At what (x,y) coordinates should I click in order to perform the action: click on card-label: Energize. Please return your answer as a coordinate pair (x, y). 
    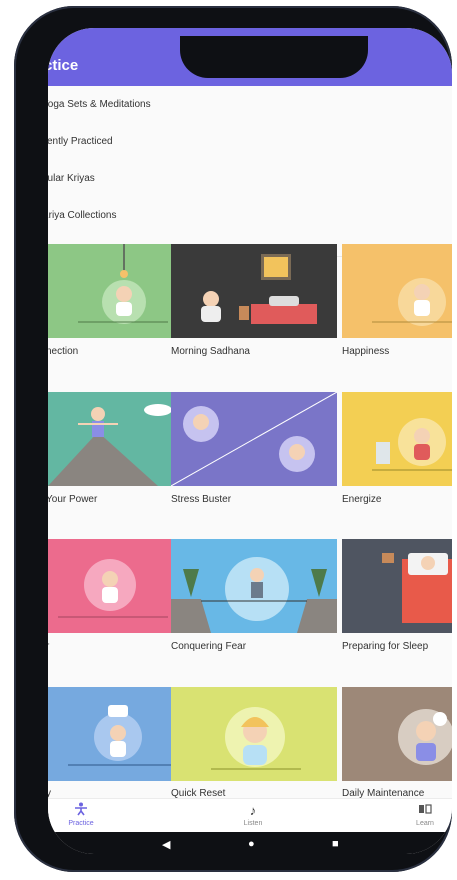
    Looking at the image, I should click on (362, 499).